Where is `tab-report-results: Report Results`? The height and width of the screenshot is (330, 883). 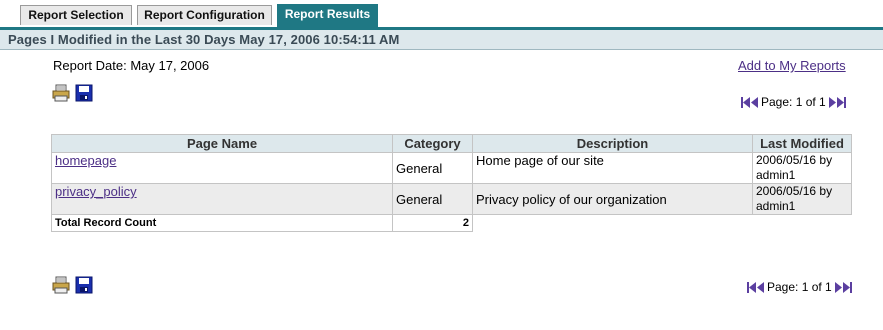 tab-report-results: Report Results is located at coordinates (327, 15).